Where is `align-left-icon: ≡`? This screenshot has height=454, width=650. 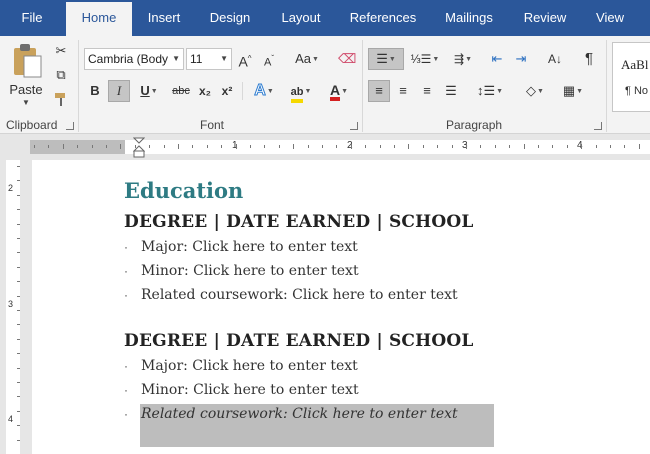
align-left-icon: ≡ is located at coordinates (379, 91).